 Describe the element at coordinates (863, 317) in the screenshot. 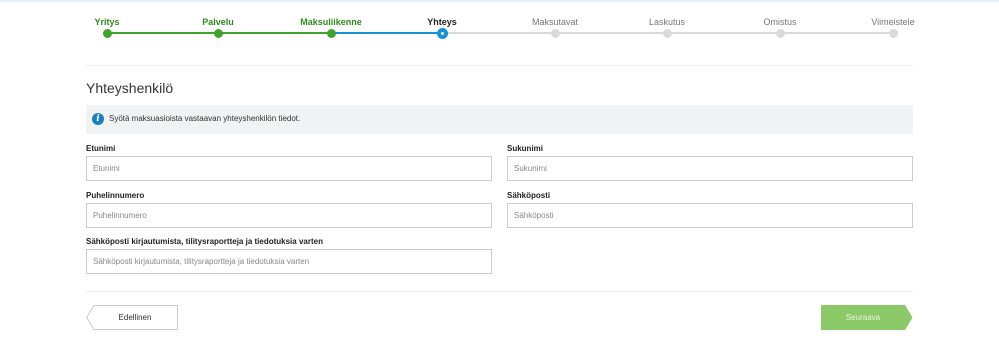

I see `next-button-label: Seuraava` at that location.